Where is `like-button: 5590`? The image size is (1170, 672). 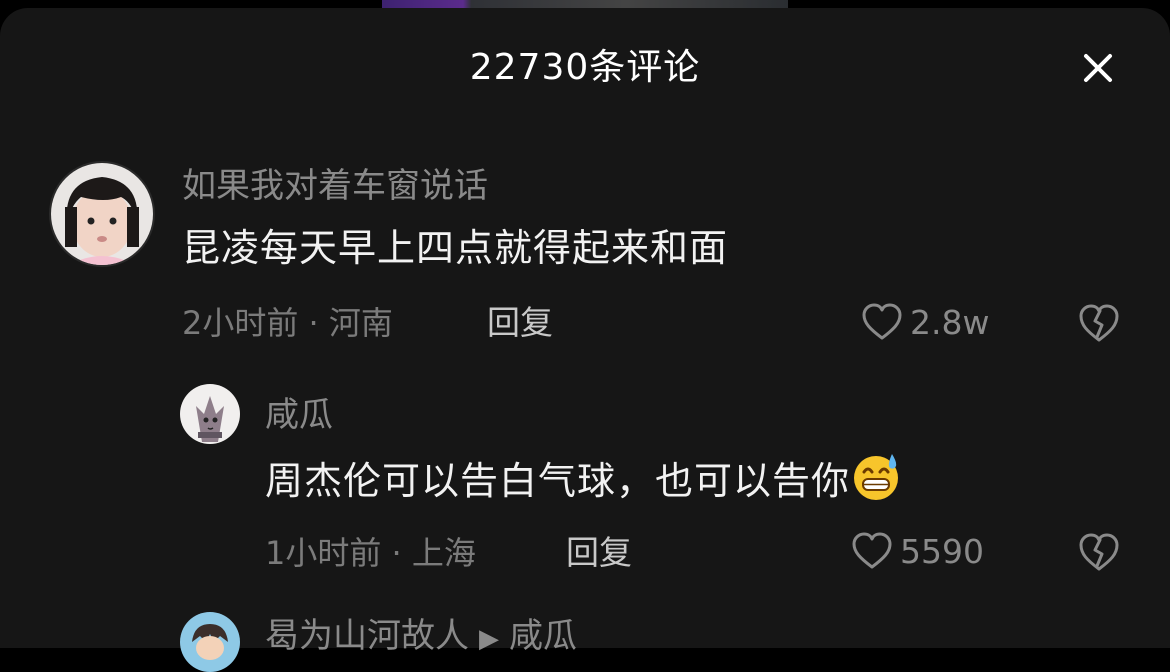 like-button: 5590 is located at coordinates (917, 552).